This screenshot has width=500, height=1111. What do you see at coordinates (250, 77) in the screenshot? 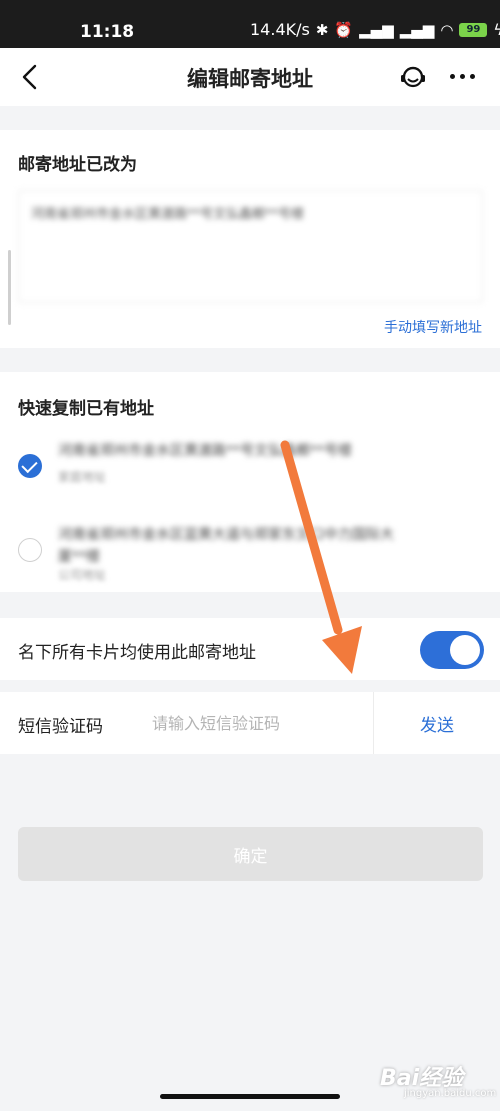
I see `header: 编辑邮寄地址` at bounding box center [250, 77].